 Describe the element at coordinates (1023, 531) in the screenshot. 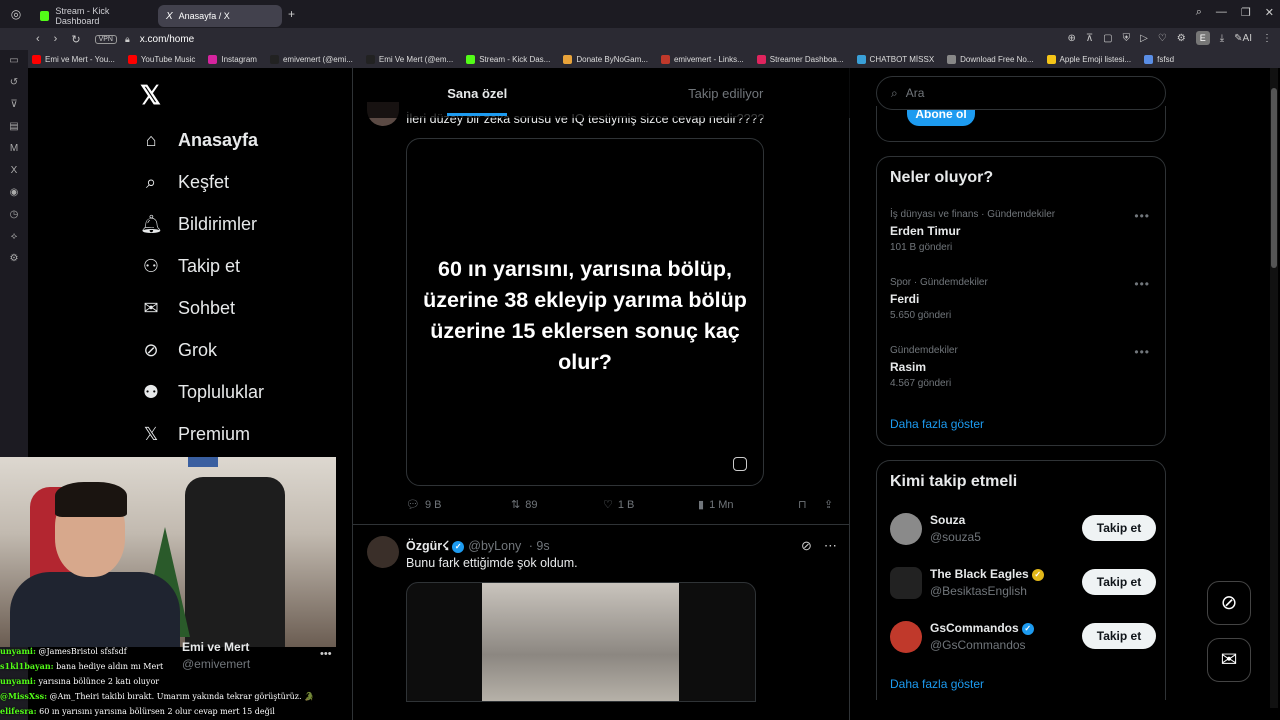

I see `follow-suggestion: Souza @souza5 Takip et` at that location.